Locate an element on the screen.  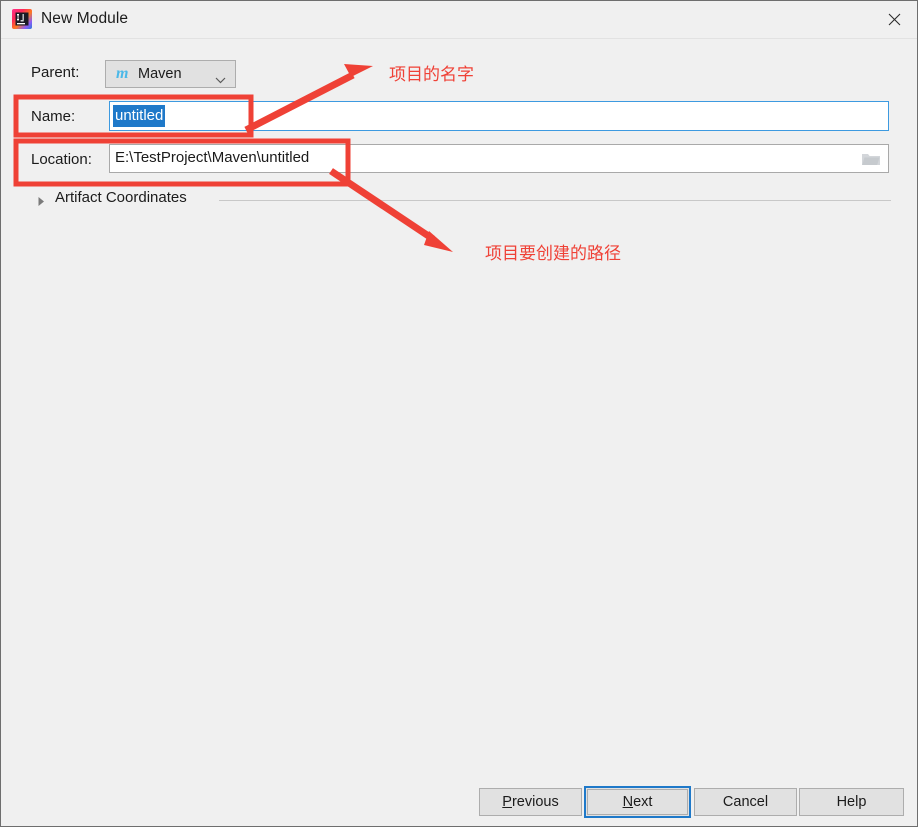
location-input: E:\TestProject\Maven\untitled is located at coordinates (499, 158).